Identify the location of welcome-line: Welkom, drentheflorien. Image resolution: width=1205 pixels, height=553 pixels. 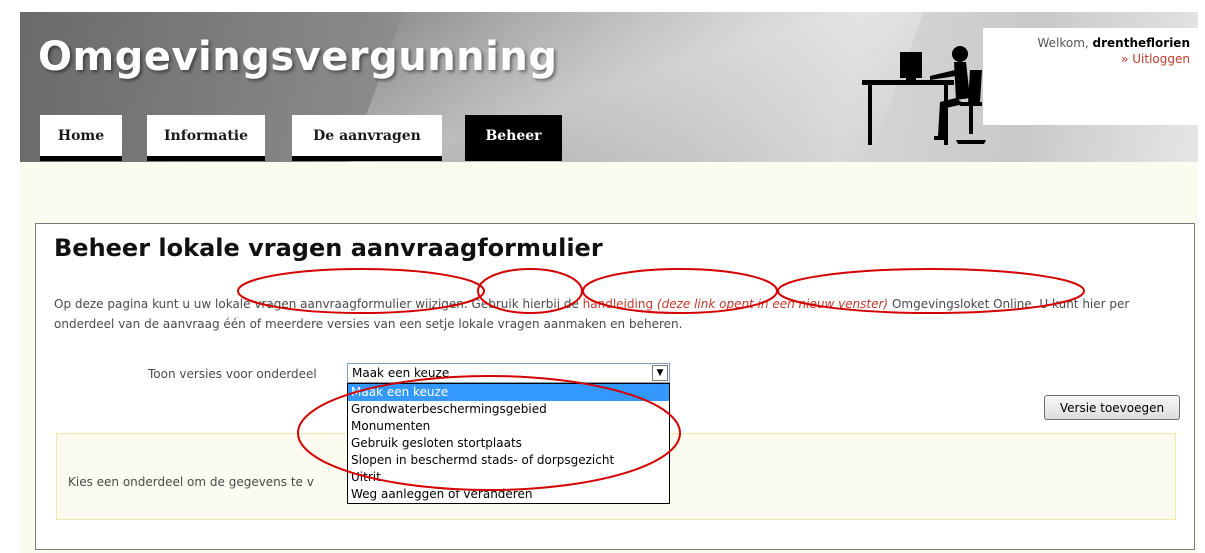
(1086, 43).